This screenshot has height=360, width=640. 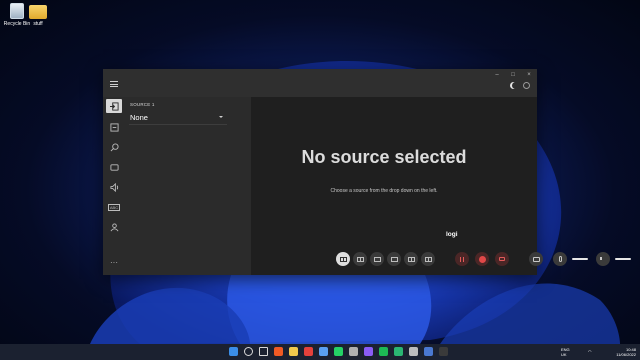 I want to click on region-code: UK, so click(x=564, y=354).